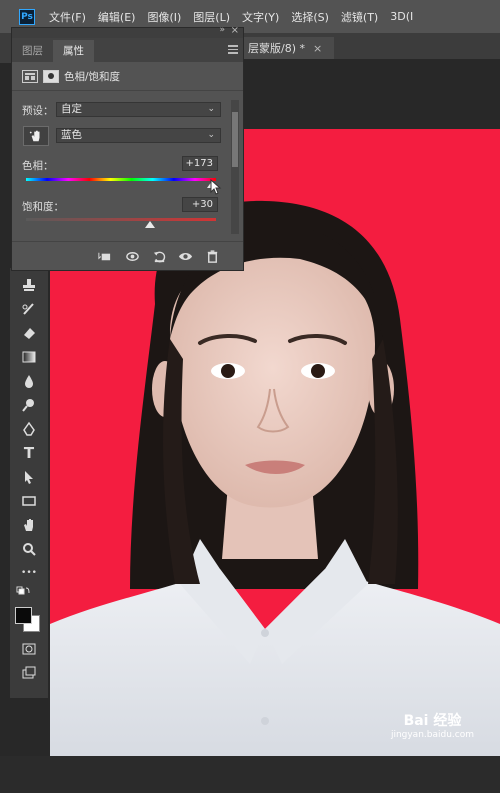 This screenshot has width=500, height=793. I want to click on eraser-icon, so click(29, 333).